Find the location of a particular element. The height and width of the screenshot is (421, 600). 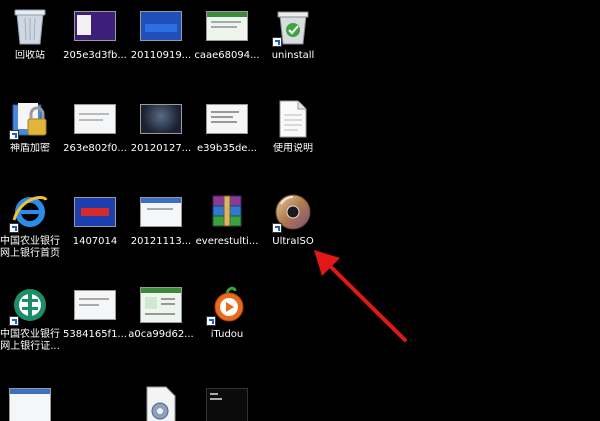

internet-explorer-icon is located at coordinates (30, 212).